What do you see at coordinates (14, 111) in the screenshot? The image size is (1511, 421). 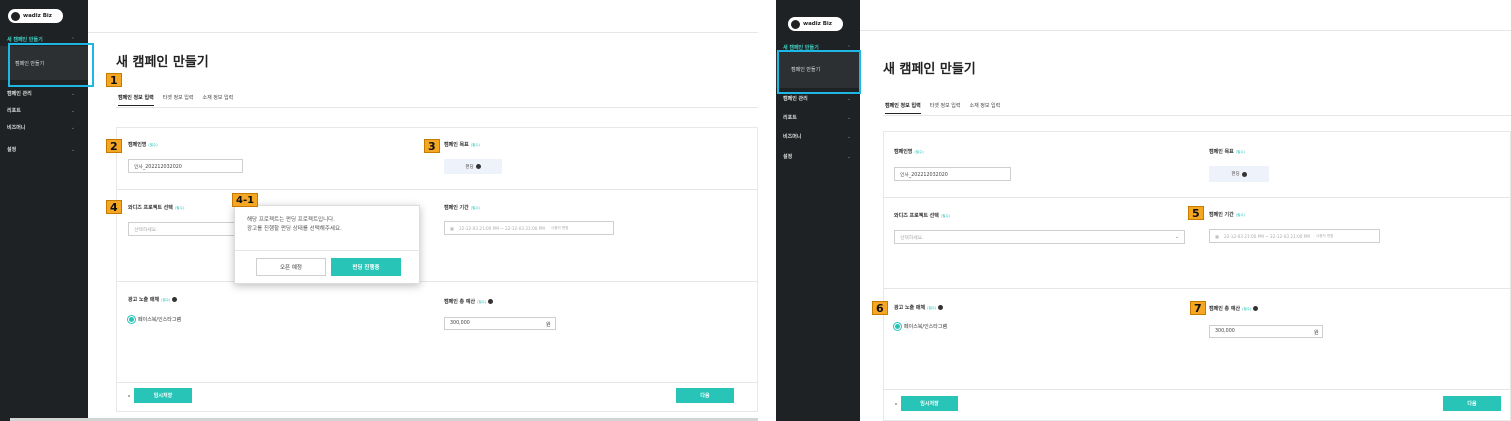 I see `sidebar-item-label: 리포트` at bounding box center [14, 111].